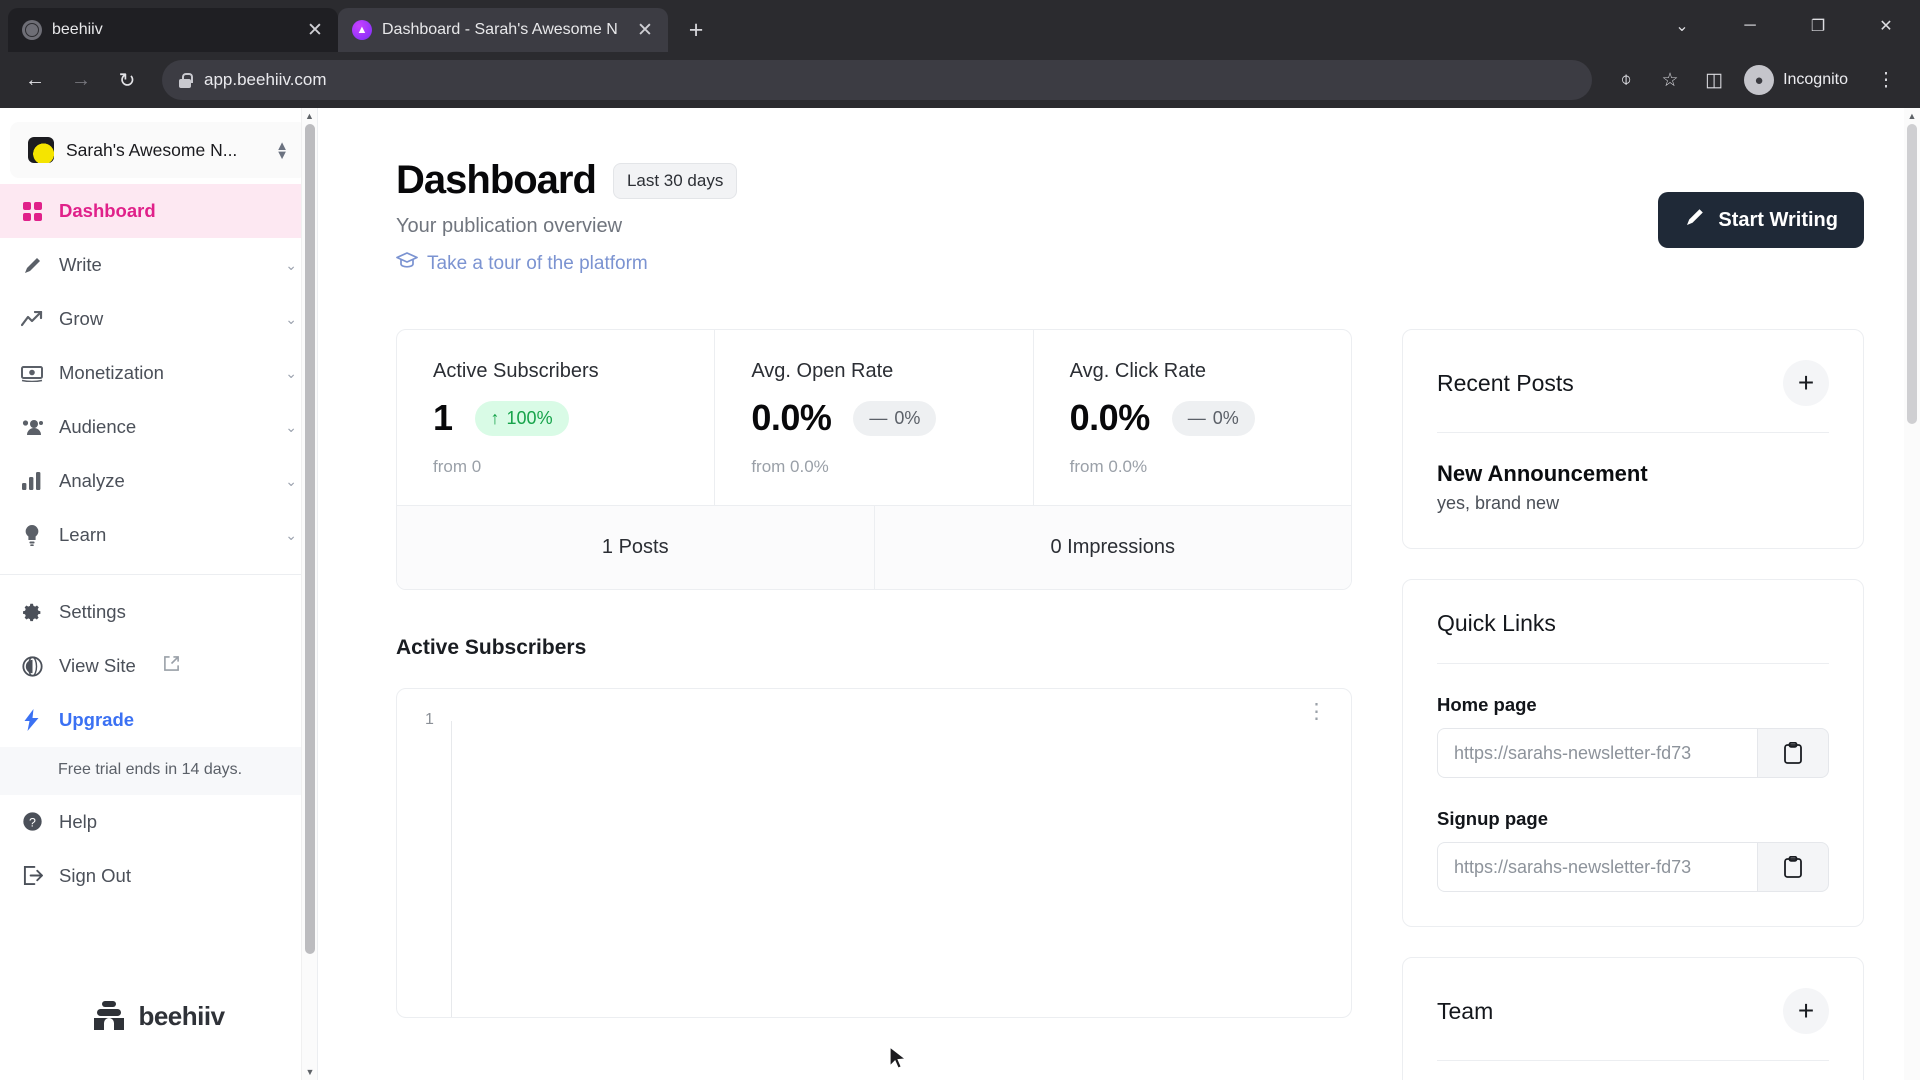 The width and height of the screenshot is (1920, 1080). What do you see at coordinates (509, 226) in the screenshot?
I see `page-subtitle: Your publication overview` at bounding box center [509, 226].